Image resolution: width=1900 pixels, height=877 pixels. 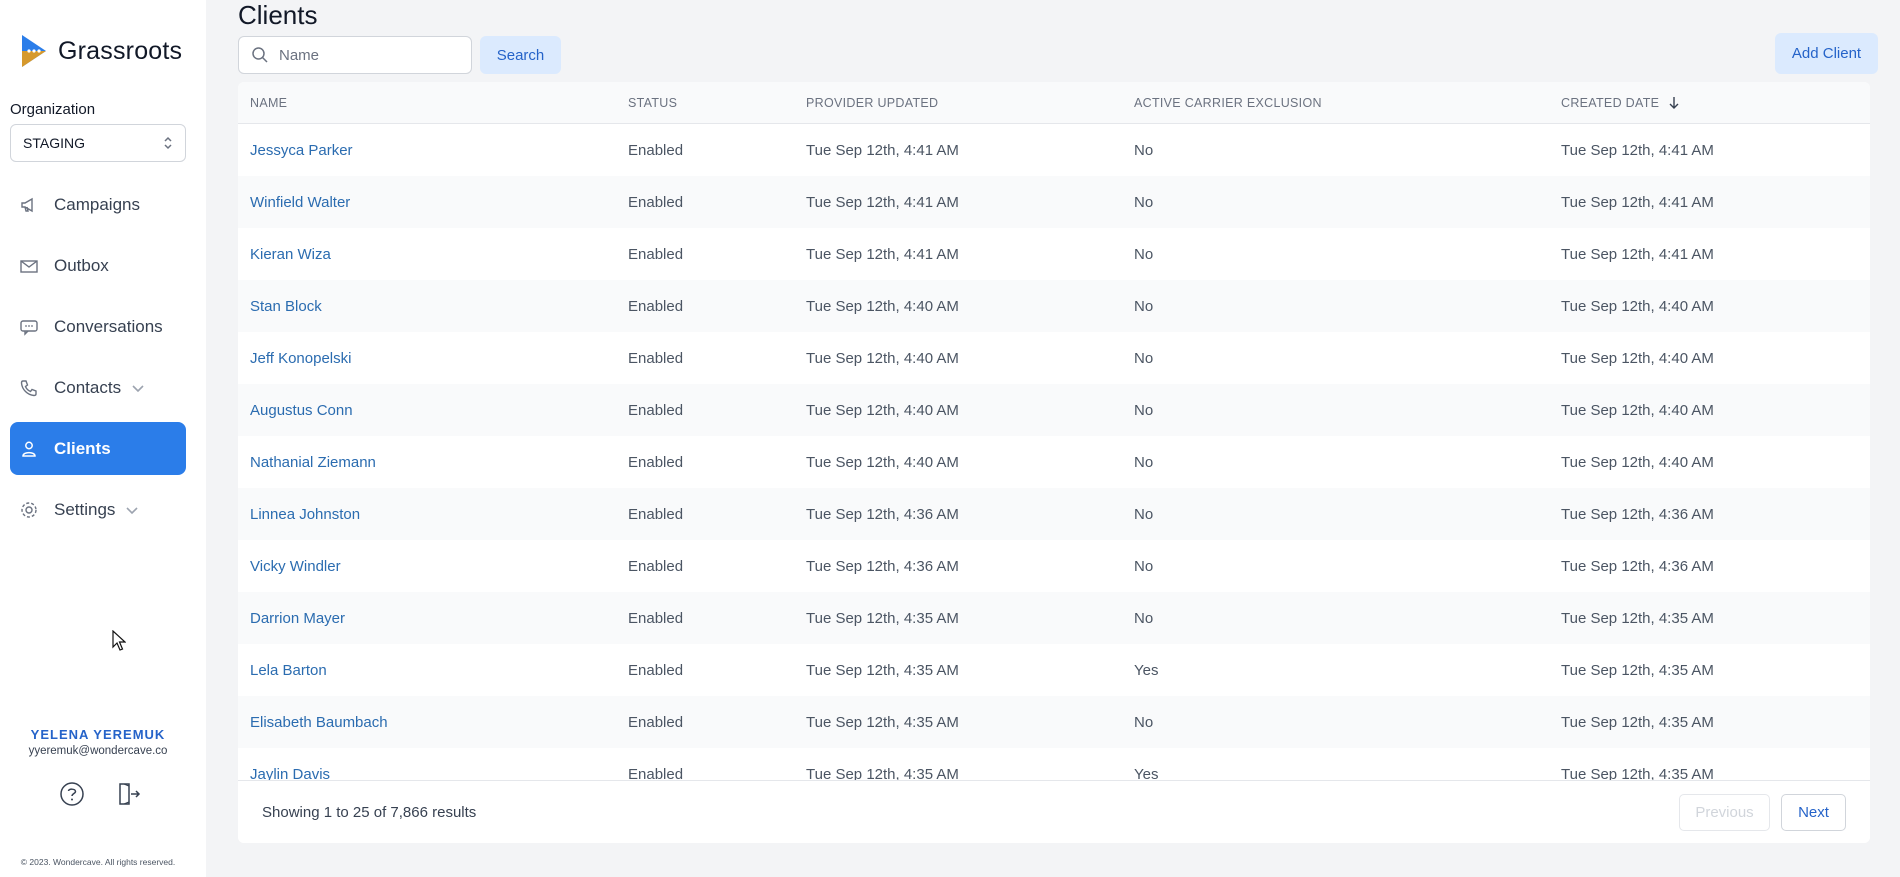 I want to click on sidebar-item-campaigns: Campaigns, so click(x=98, y=204).